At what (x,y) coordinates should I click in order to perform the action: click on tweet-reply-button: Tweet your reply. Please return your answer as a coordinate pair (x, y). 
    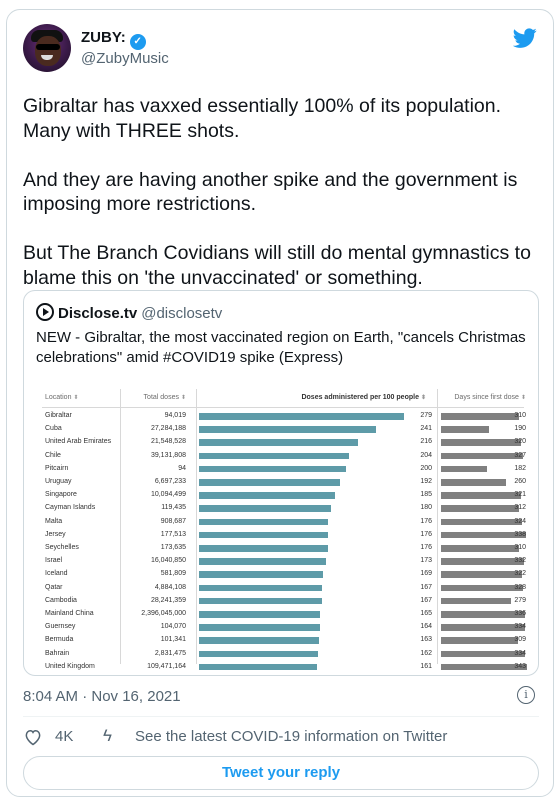
    Looking at the image, I should click on (281, 773).